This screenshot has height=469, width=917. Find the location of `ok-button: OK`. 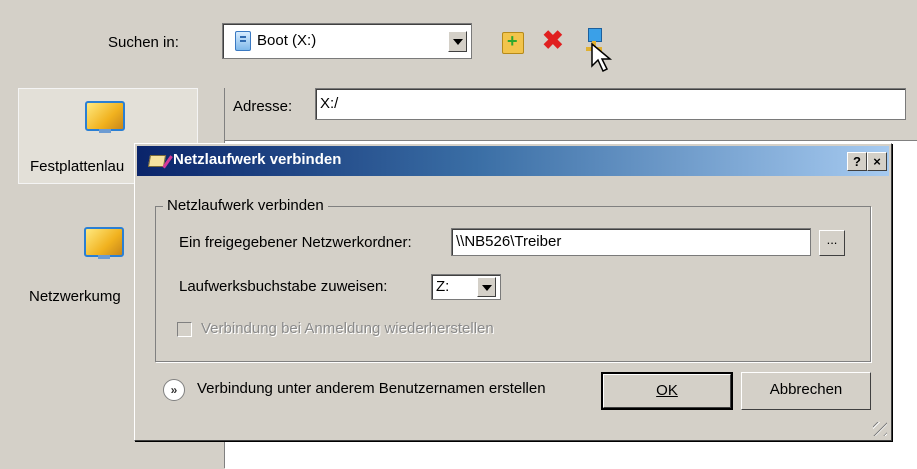

ok-button: OK is located at coordinates (667, 391).